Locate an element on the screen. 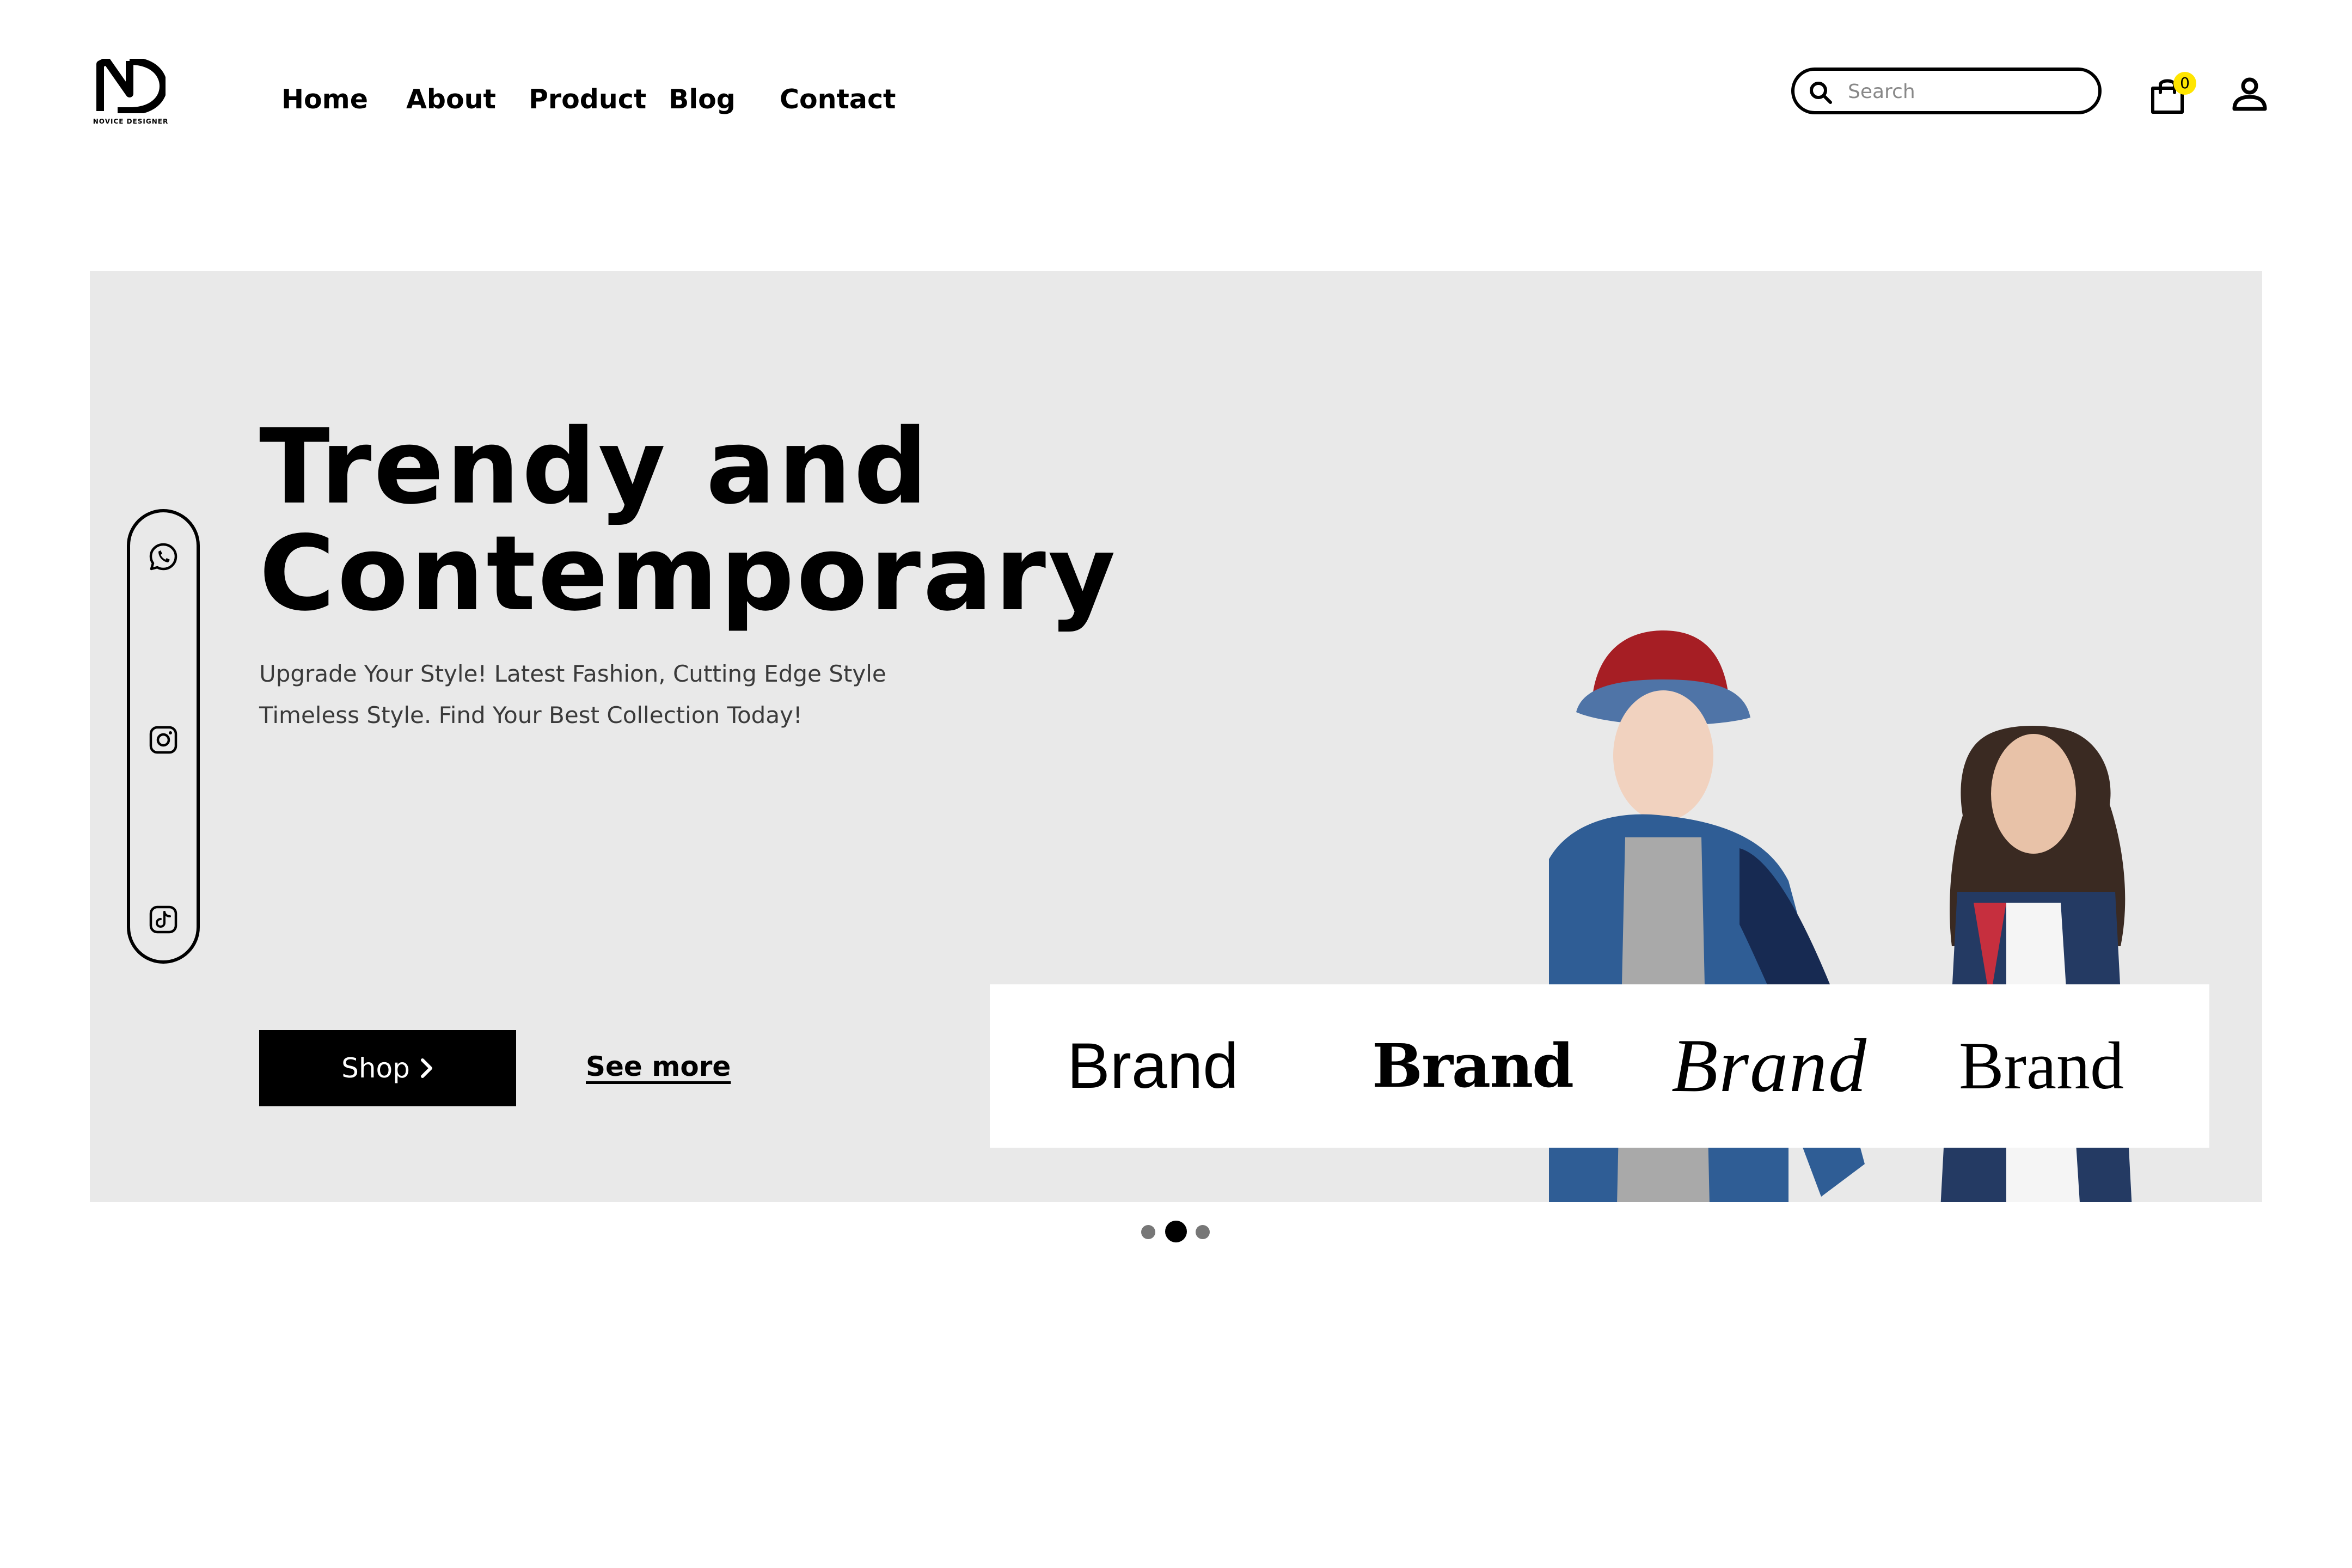 This screenshot has width=2352, height=1568. shop-button-label: Shop is located at coordinates (375, 1068).